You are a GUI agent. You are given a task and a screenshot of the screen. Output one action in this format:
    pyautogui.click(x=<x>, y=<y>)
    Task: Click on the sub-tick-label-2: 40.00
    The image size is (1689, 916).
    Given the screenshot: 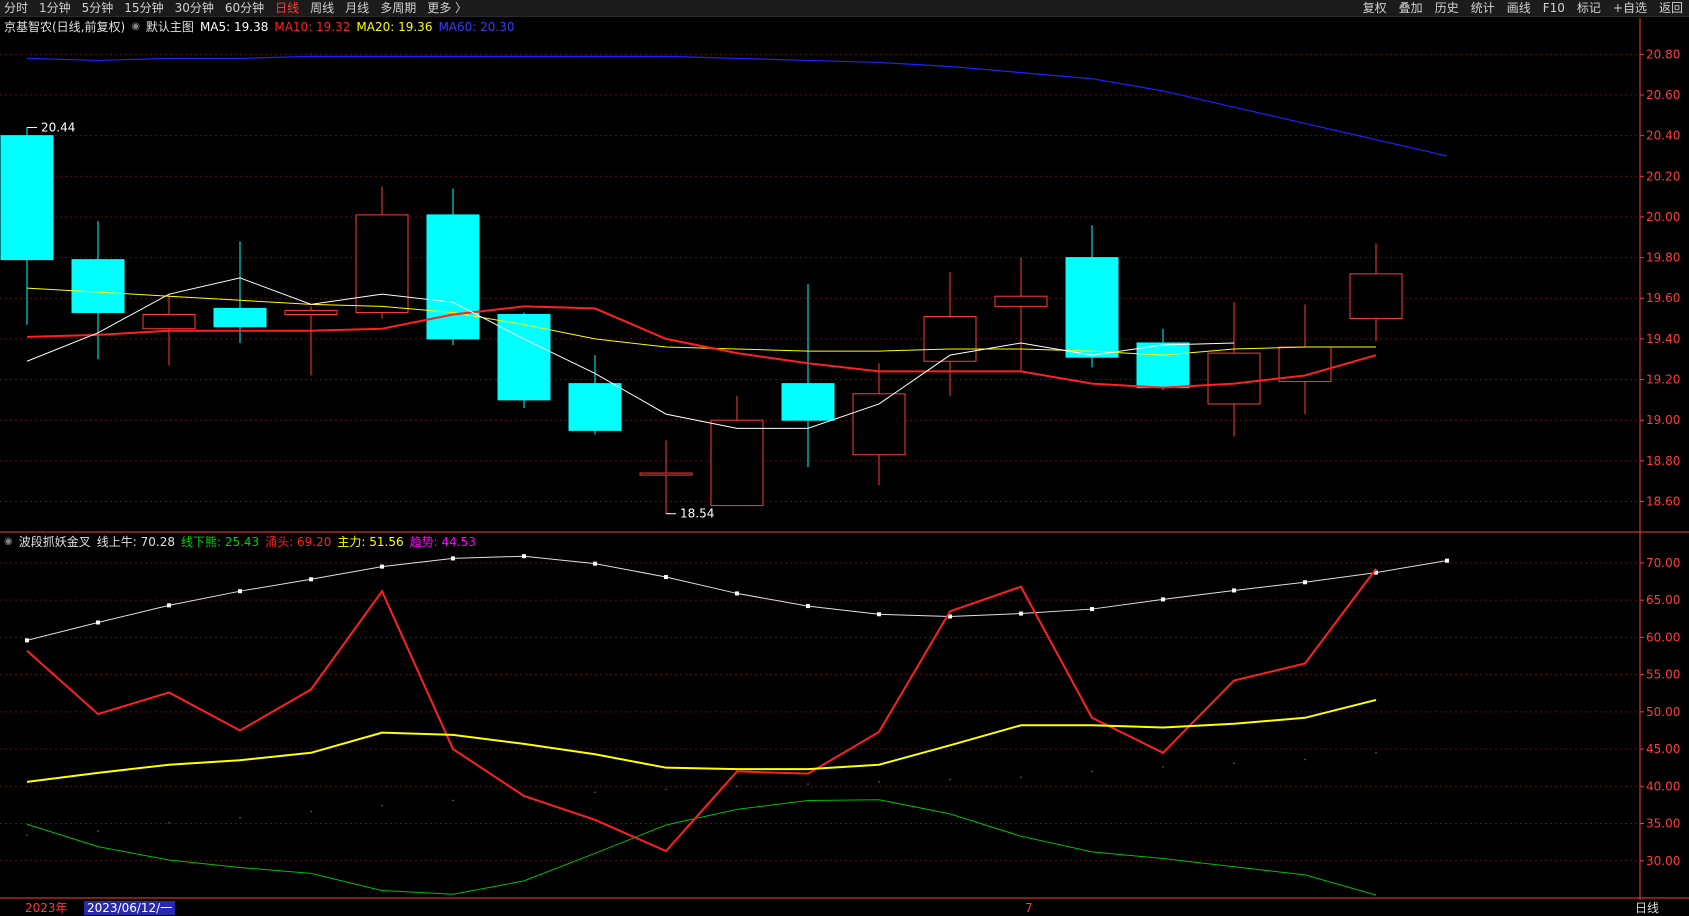 What is the action you would take?
    pyautogui.click(x=1663, y=786)
    